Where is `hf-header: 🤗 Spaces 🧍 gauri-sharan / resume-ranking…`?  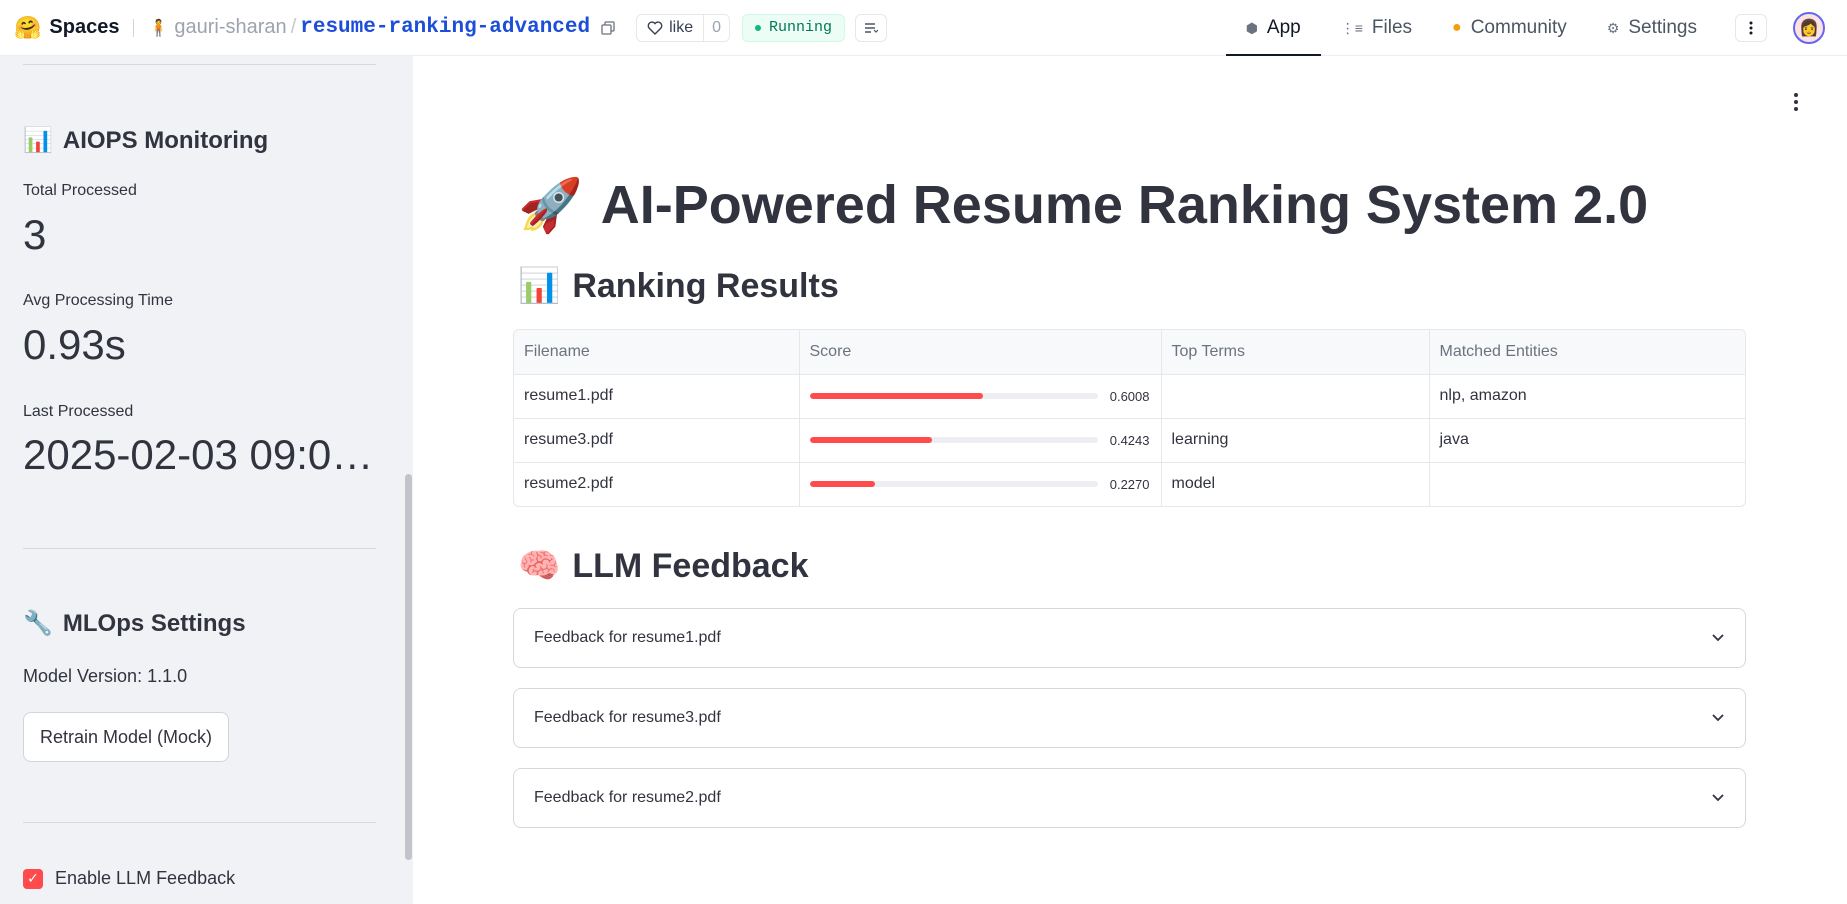 hf-header: 🤗 Spaces 🧍 gauri-sharan / resume-ranking… is located at coordinates (923, 28).